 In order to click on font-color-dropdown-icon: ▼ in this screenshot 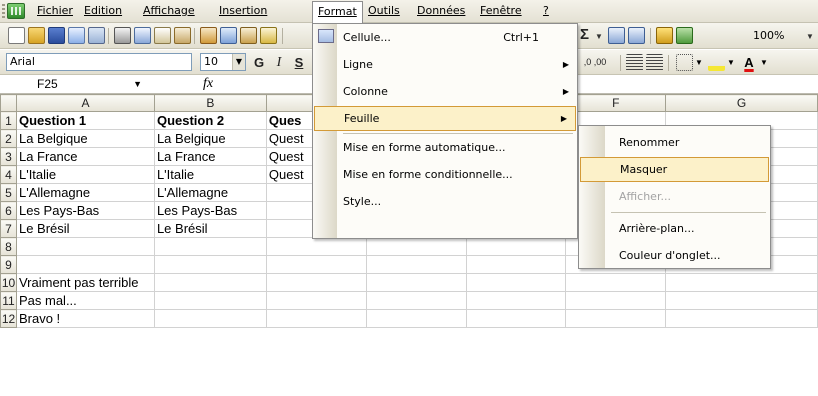, I will do `click(764, 62)`.